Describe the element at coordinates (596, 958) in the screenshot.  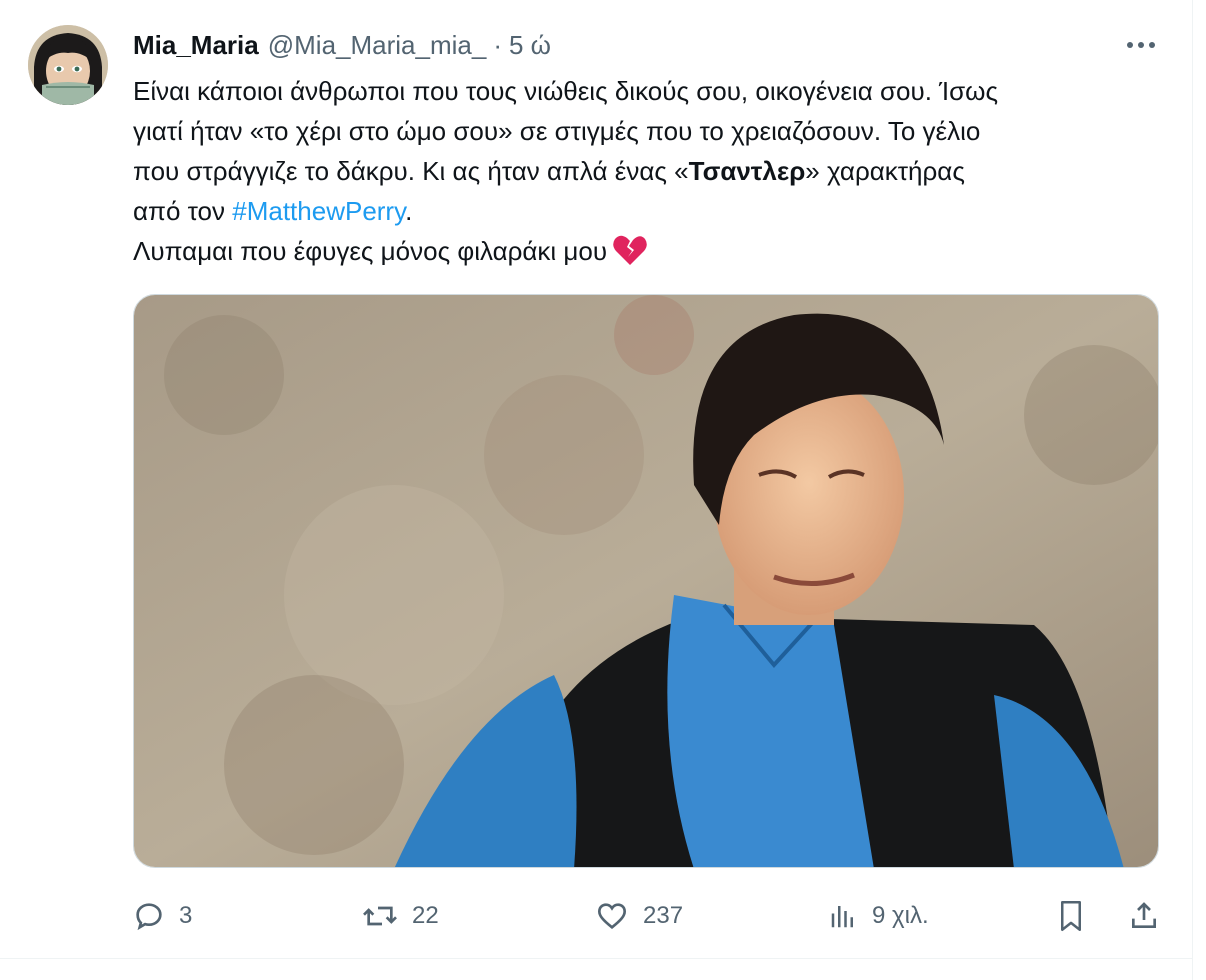
I see `tweet-bottom-divider` at that location.